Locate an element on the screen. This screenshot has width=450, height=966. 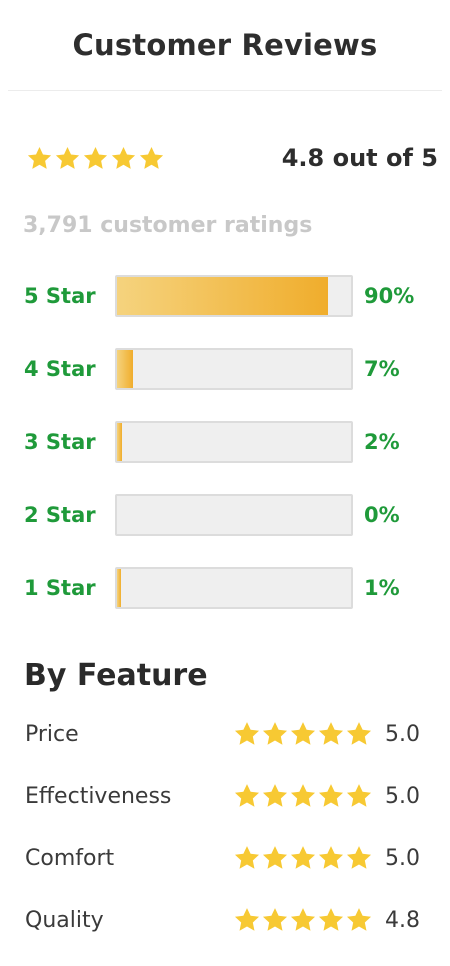
feature-row: Effectiveness 5.0 is located at coordinates (230, 796).